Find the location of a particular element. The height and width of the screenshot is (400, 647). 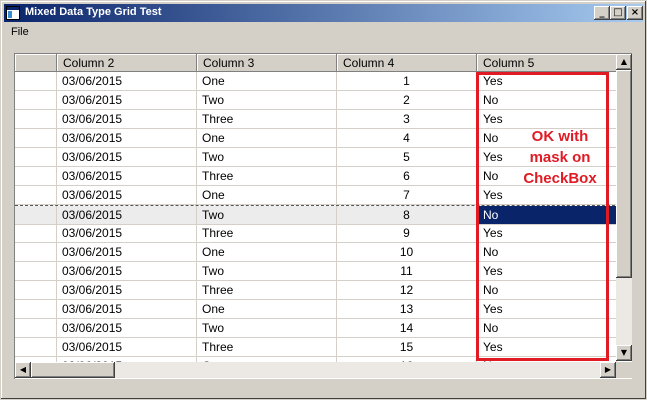

table-row: 03/06/2015 Two 11 Yes is located at coordinates (316, 271).